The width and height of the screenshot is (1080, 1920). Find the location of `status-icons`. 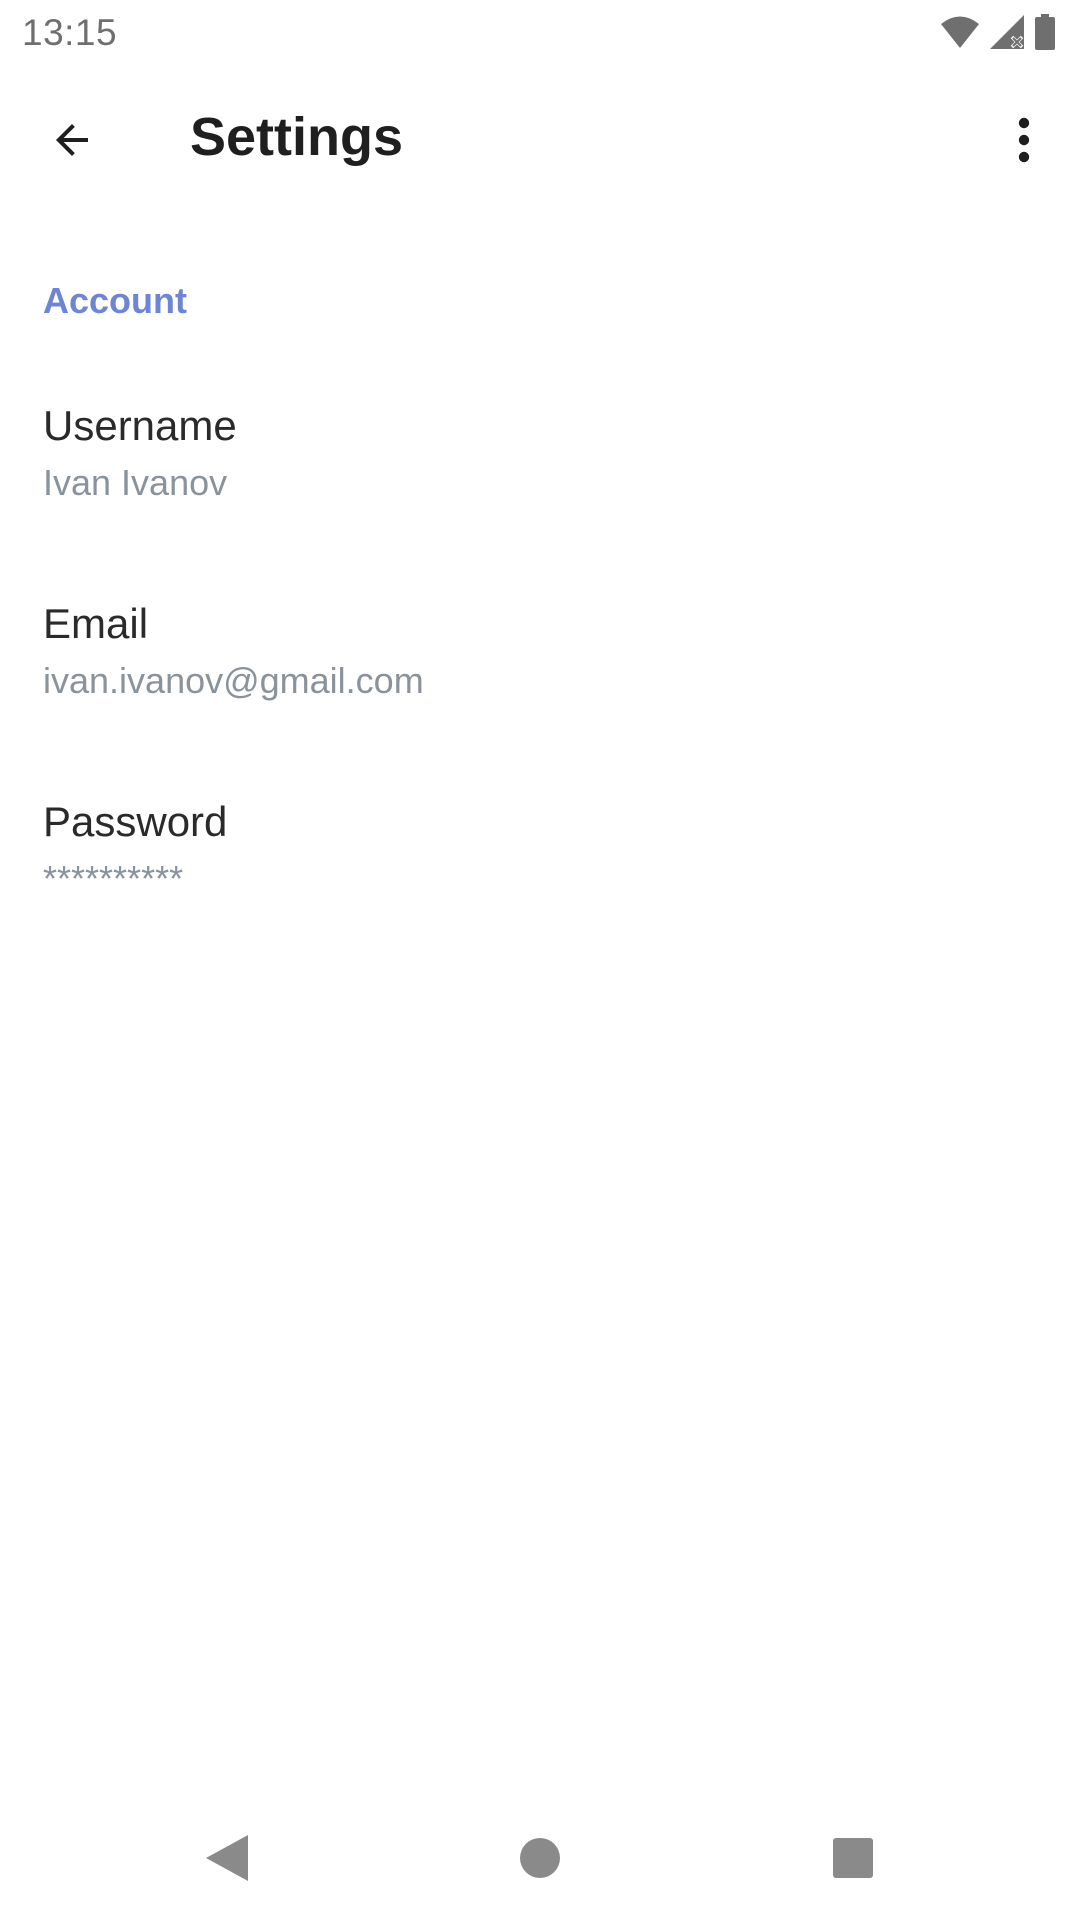

status-icons is located at coordinates (998, 32).